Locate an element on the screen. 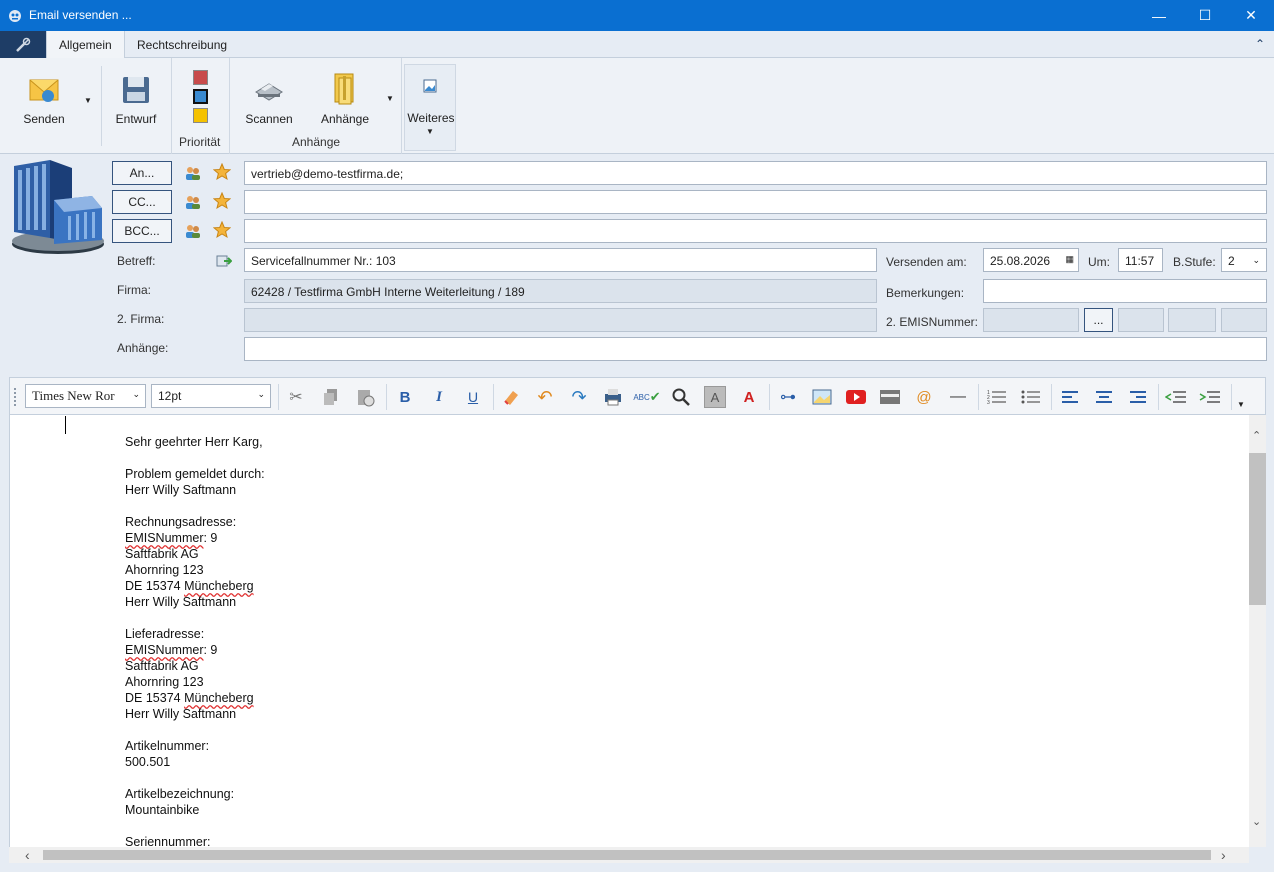 The height and width of the screenshot is (872, 1274). tab-allgemein: Allgemein is located at coordinates (85, 45).